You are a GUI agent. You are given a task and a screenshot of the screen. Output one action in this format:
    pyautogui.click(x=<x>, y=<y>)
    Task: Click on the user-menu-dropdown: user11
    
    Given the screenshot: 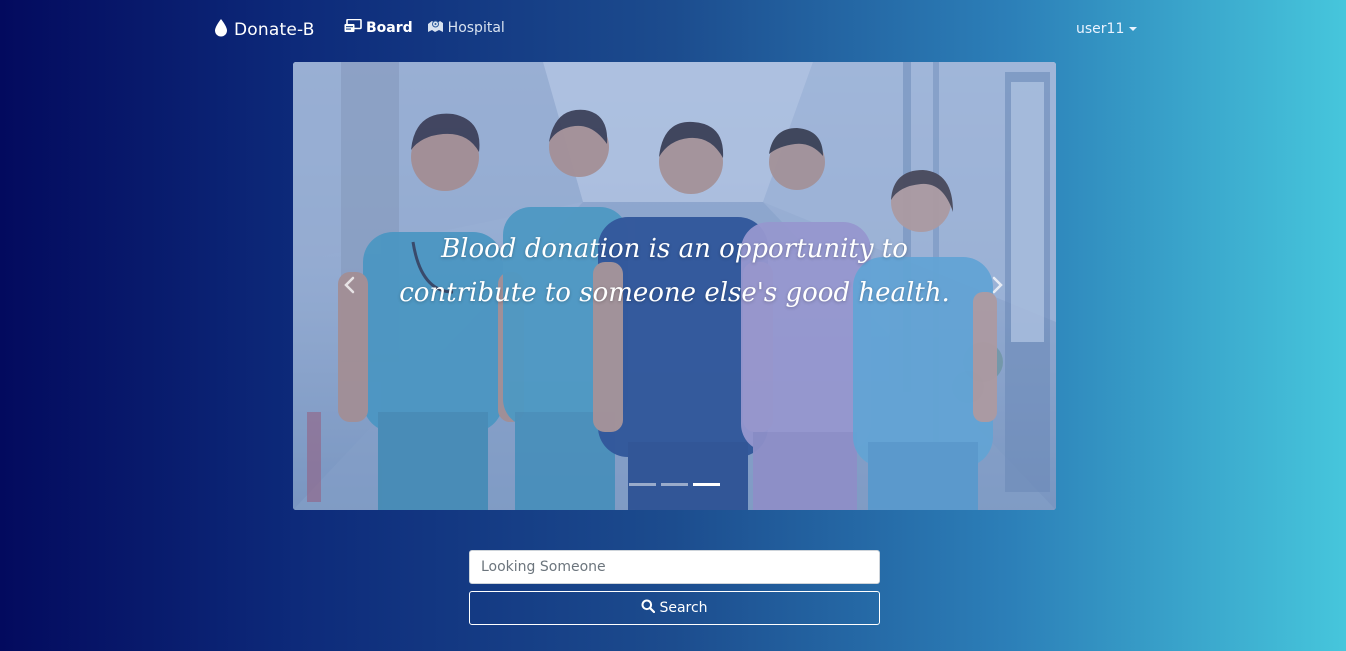 What is the action you would take?
    pyautogui.click(x=1107, y=29)
    